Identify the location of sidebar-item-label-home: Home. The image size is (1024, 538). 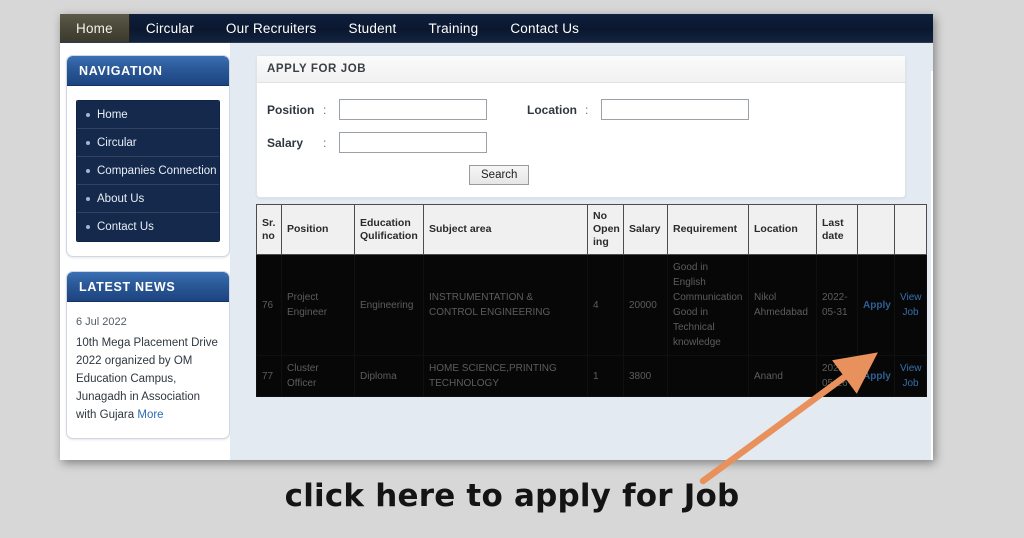
(112, 114).